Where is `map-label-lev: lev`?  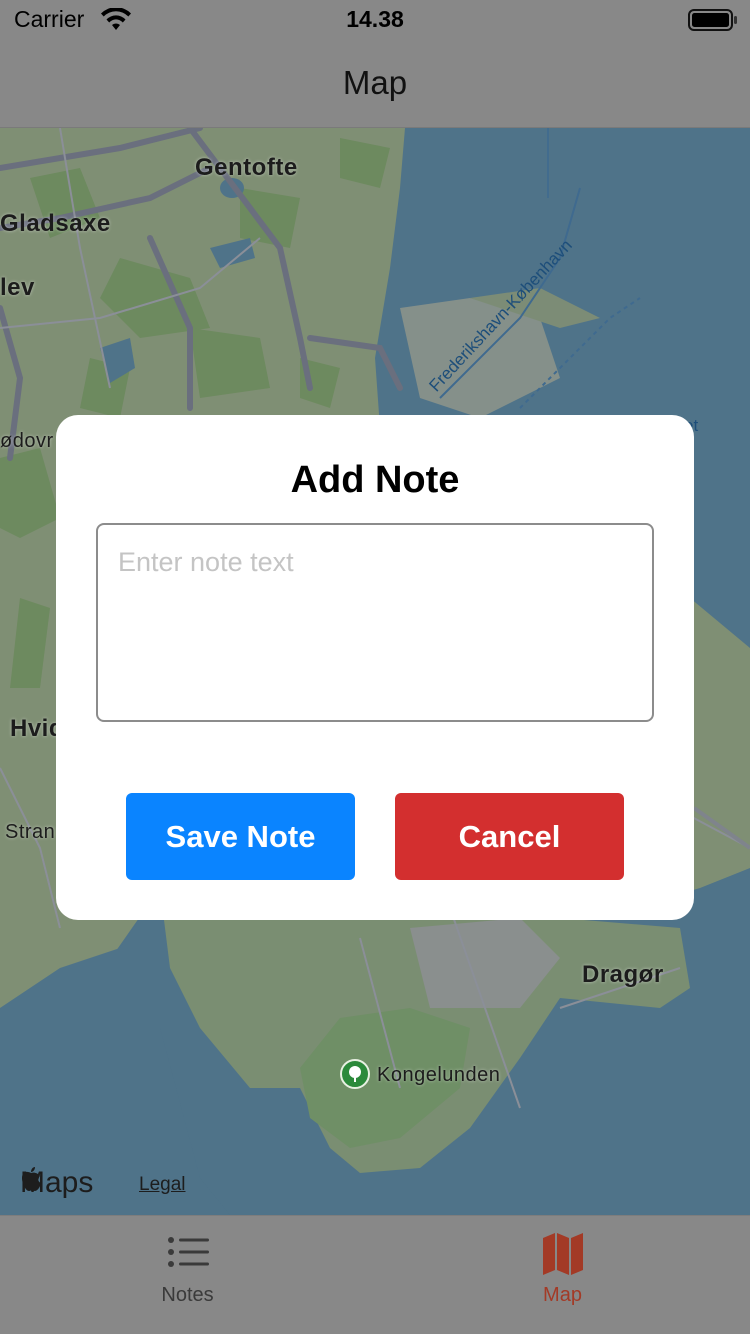
map-label-lev: lev is located at coordinates (17, 287).